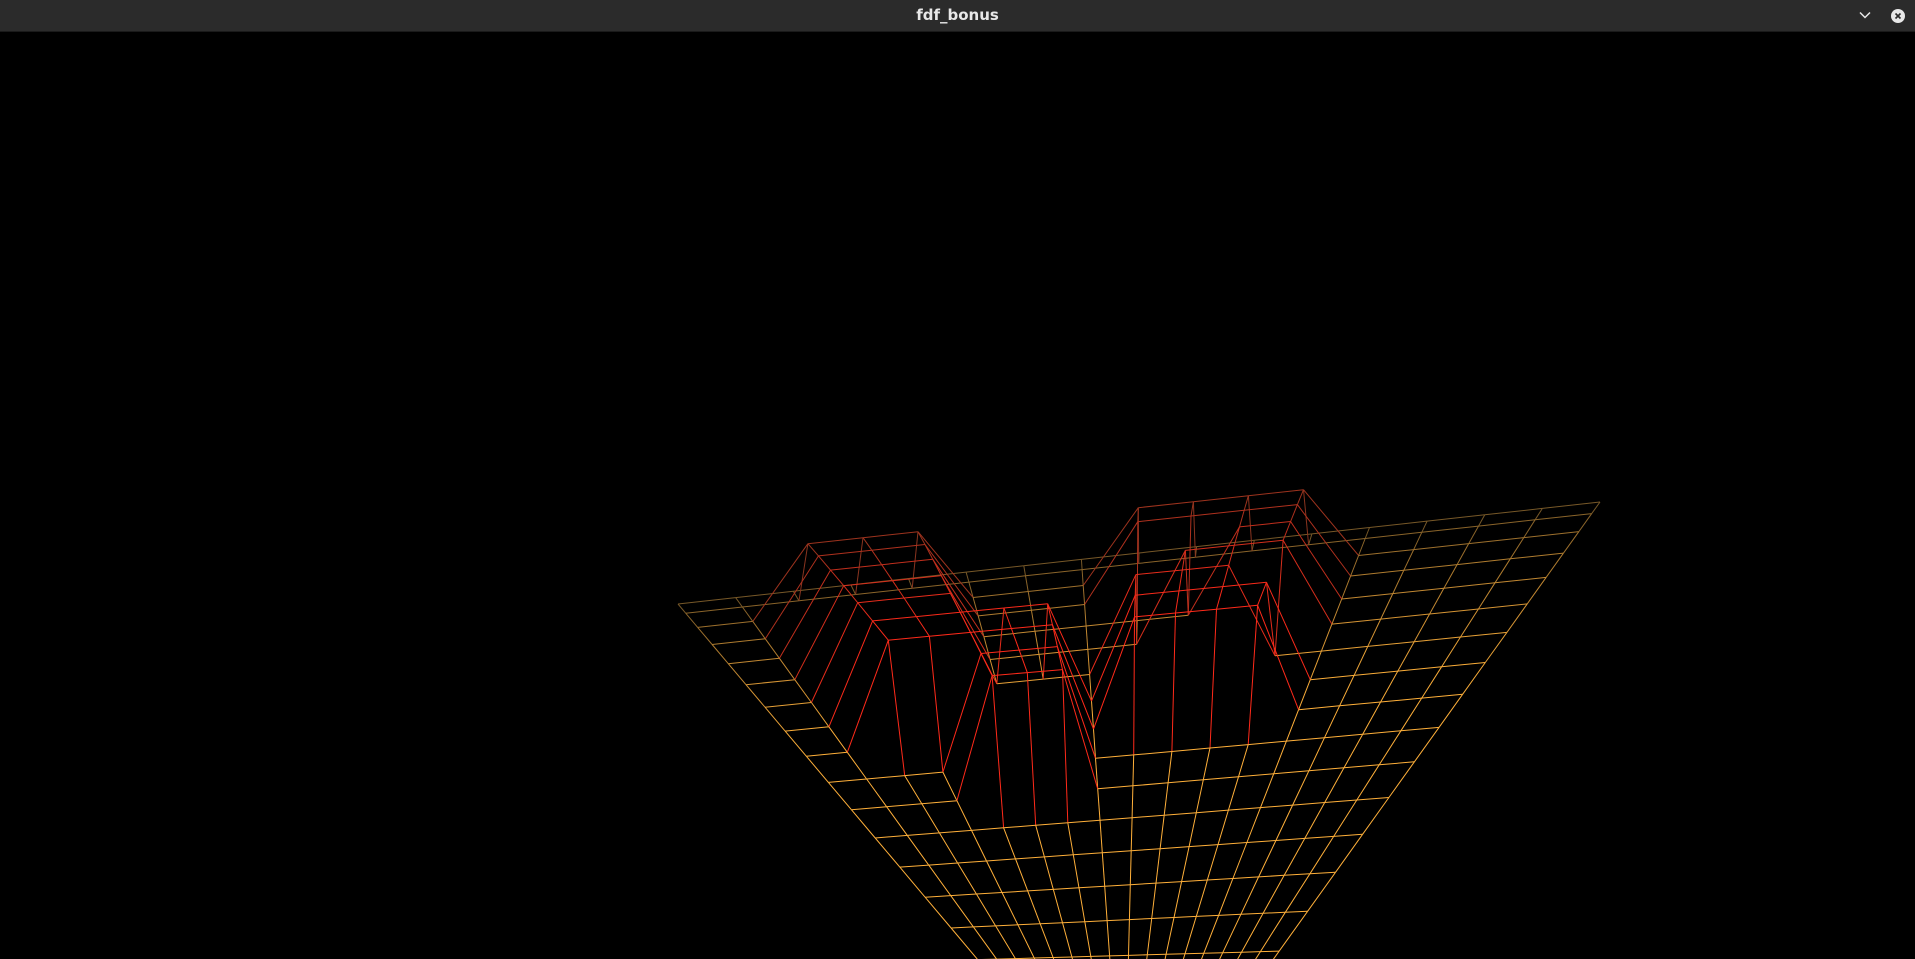 This screenshot has height=959, width=1915. I want to click on chevron-down-icon, so click(1865, 16).